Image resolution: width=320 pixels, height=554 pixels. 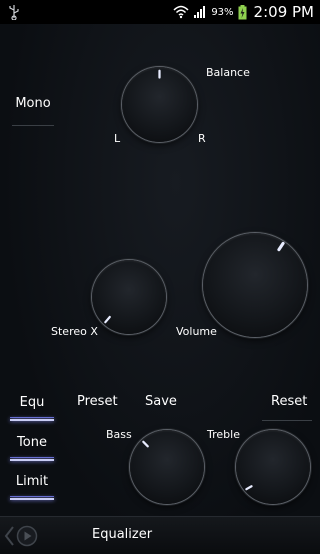 I want to click on equ-indicator-glow, so click(x=32, y=417).